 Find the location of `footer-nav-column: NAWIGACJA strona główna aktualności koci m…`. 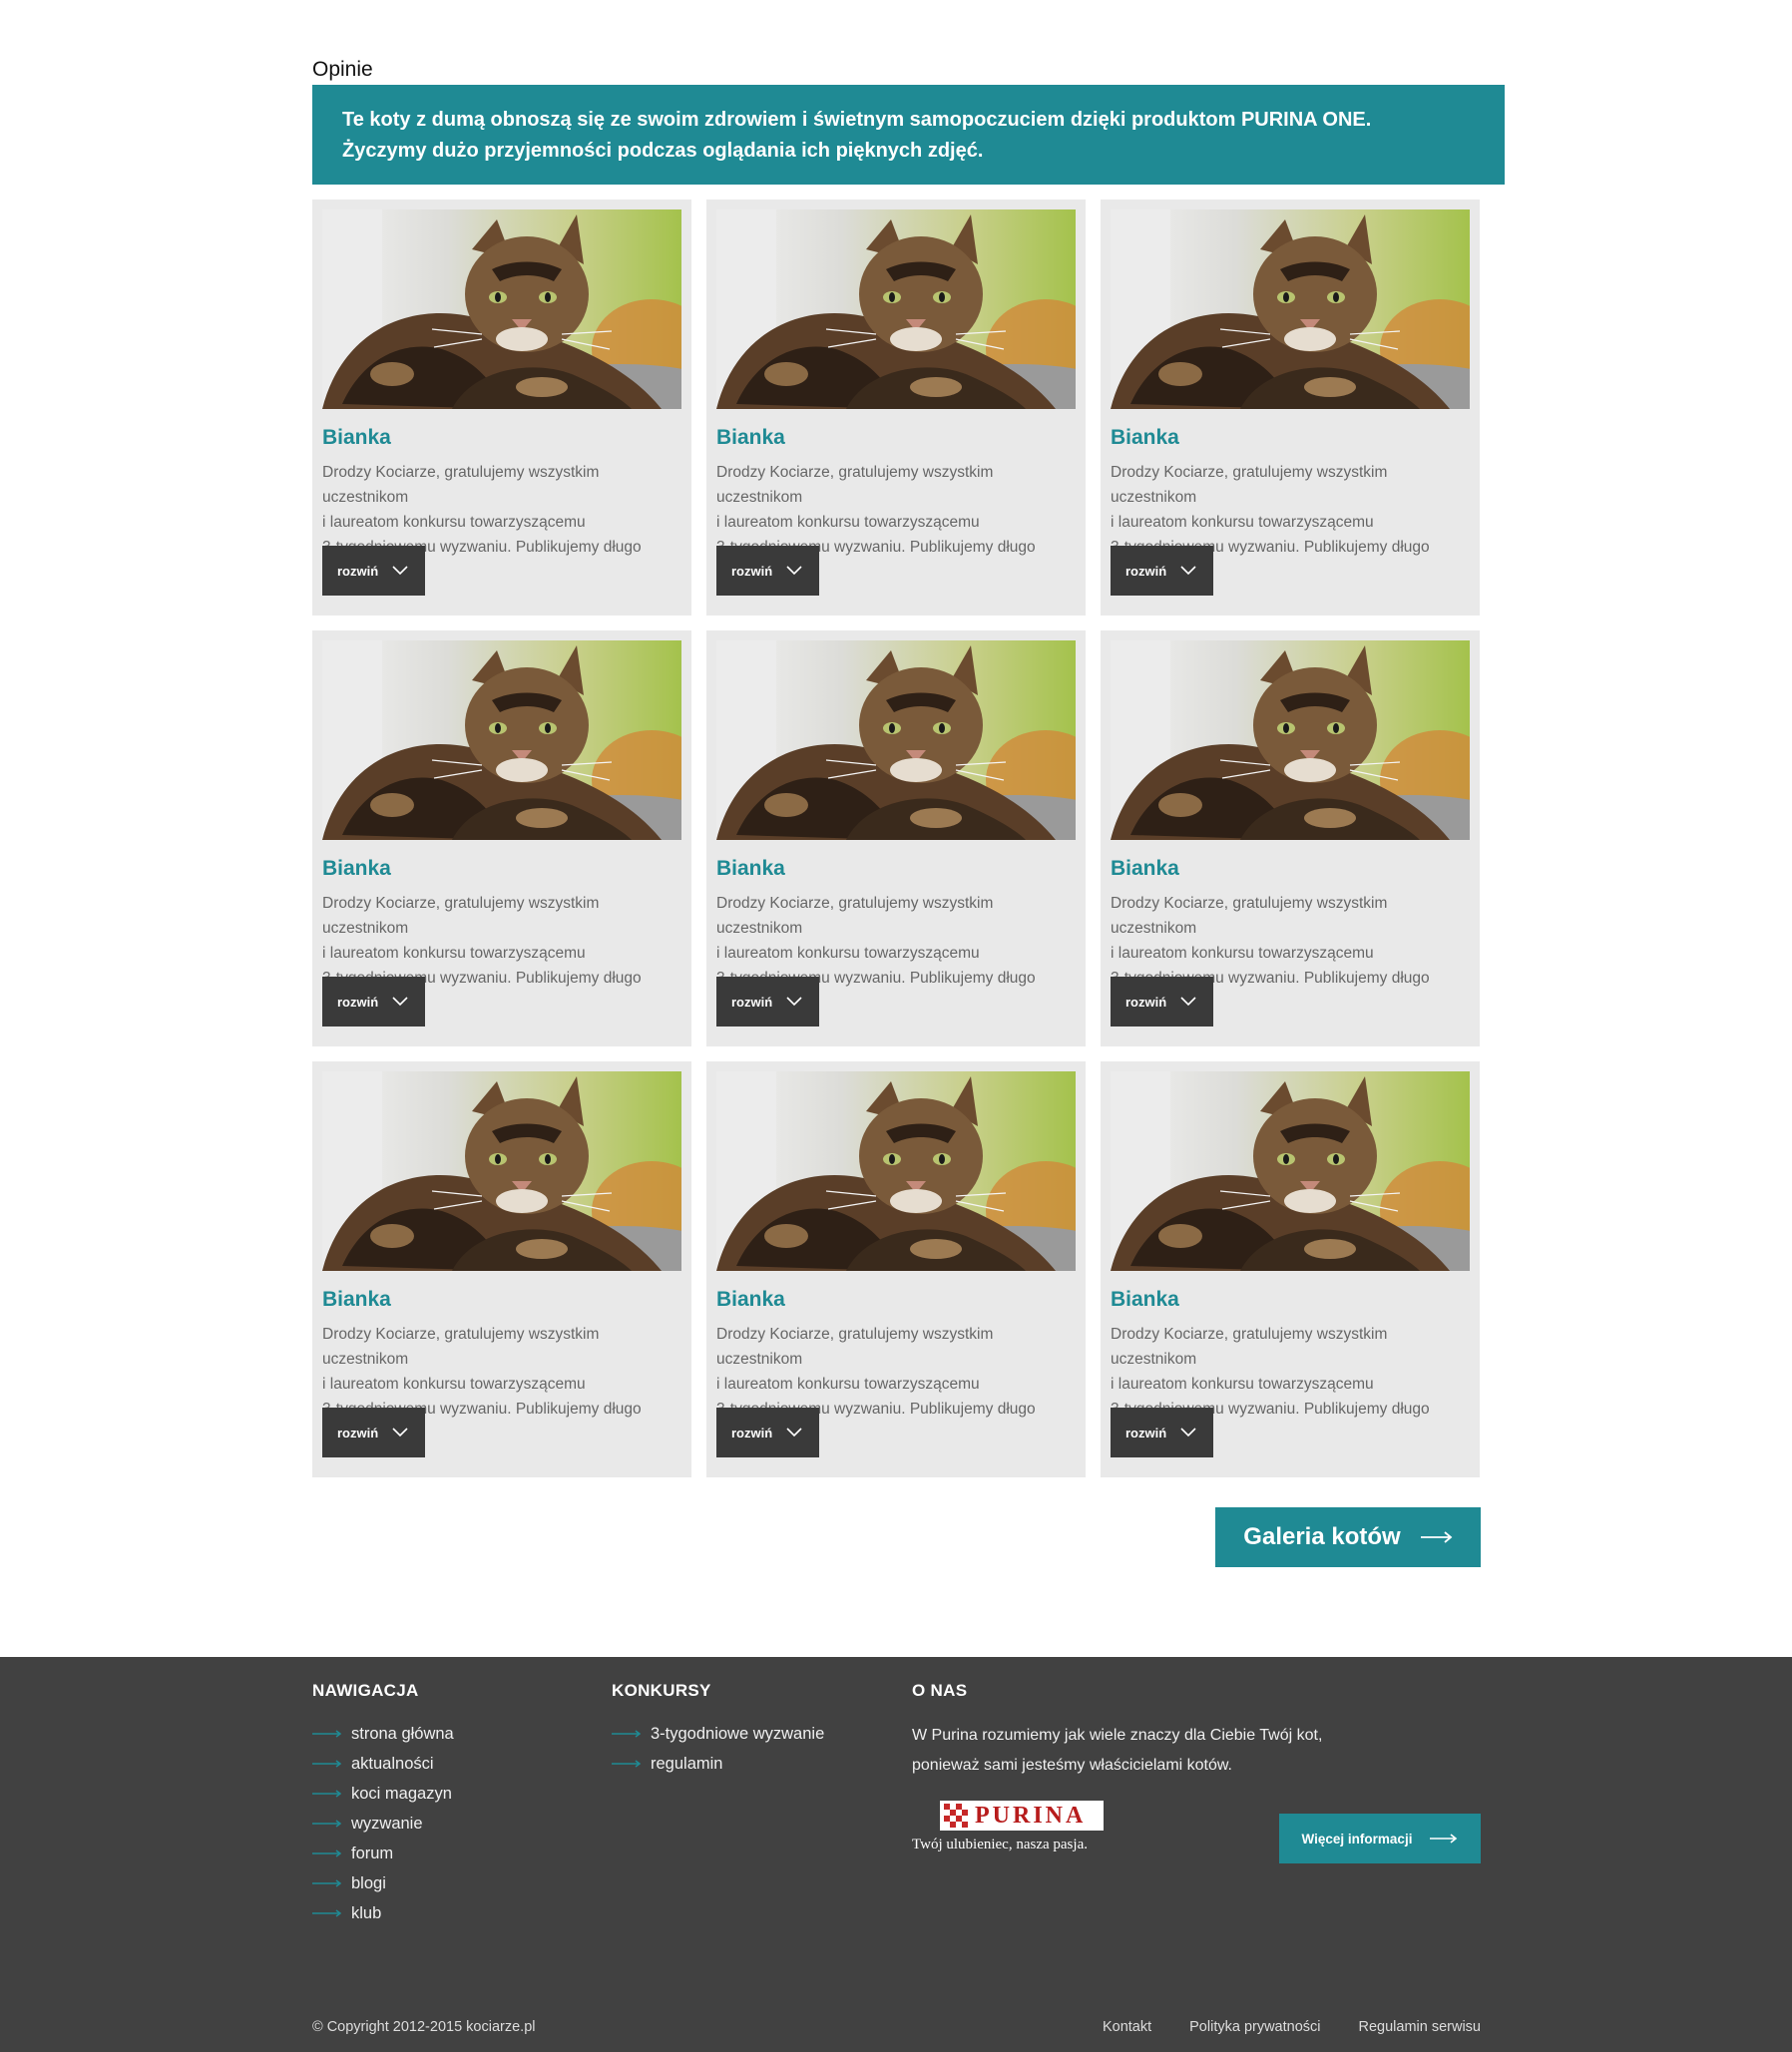

footer-nav-column: NAWIGACJA strona główna aktualności koci m… is located at coordinates (383, 1805).